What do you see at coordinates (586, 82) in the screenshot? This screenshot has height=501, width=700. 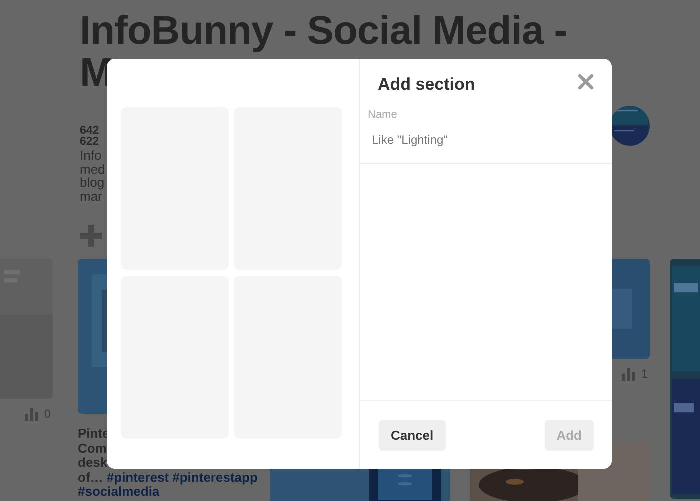 I see `close-icon` at bounding box center [586, 82].